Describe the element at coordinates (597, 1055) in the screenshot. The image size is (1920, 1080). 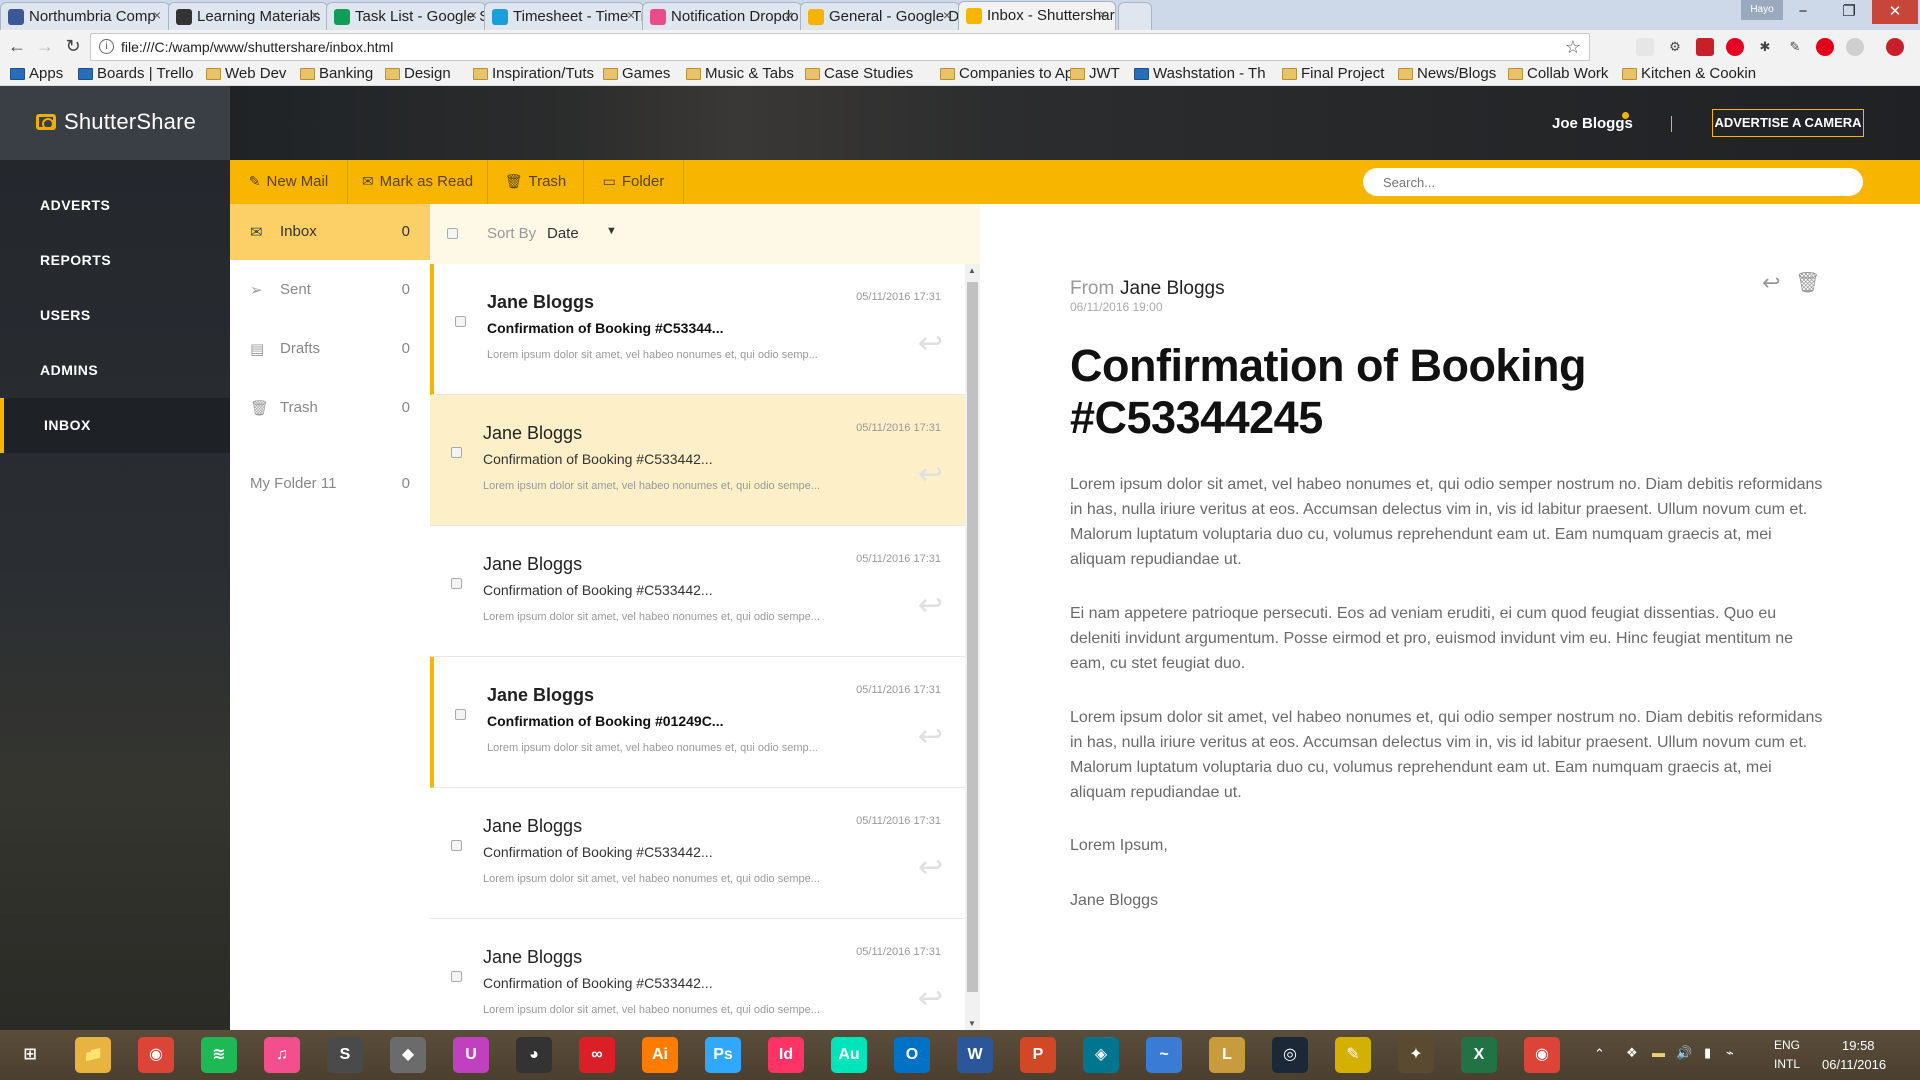
I see `creative-cloud-icon: ∞` at that location.